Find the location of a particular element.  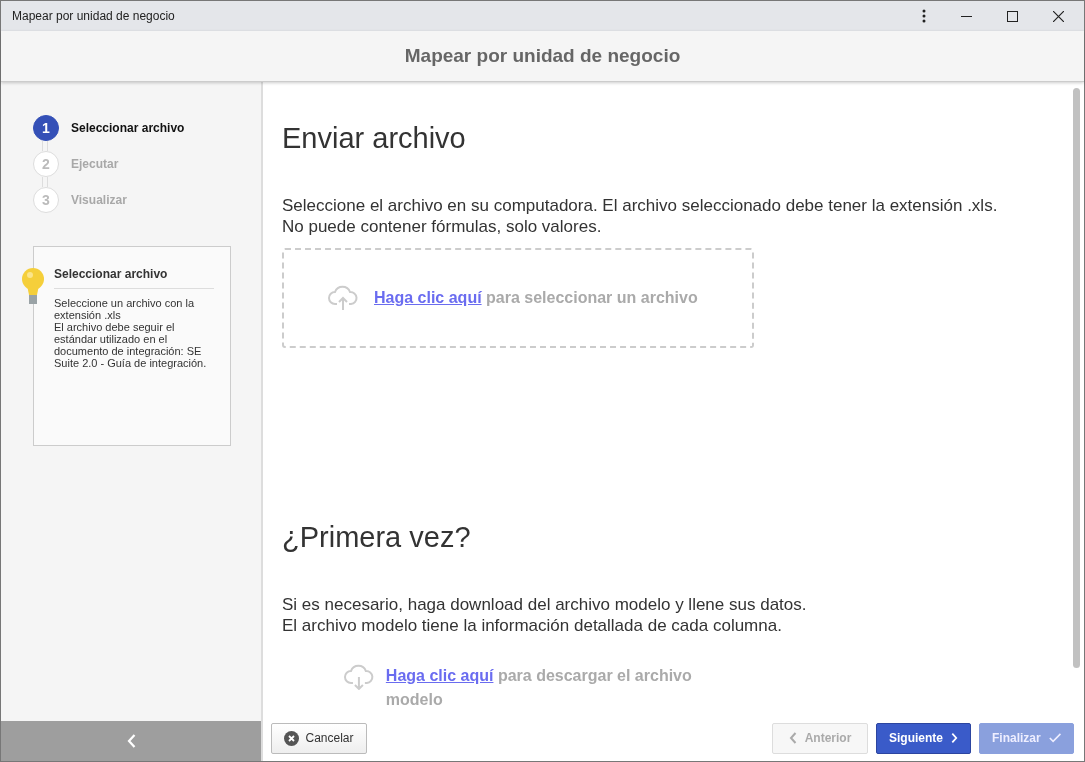

close-icon is located at coordinates (1058, 16).